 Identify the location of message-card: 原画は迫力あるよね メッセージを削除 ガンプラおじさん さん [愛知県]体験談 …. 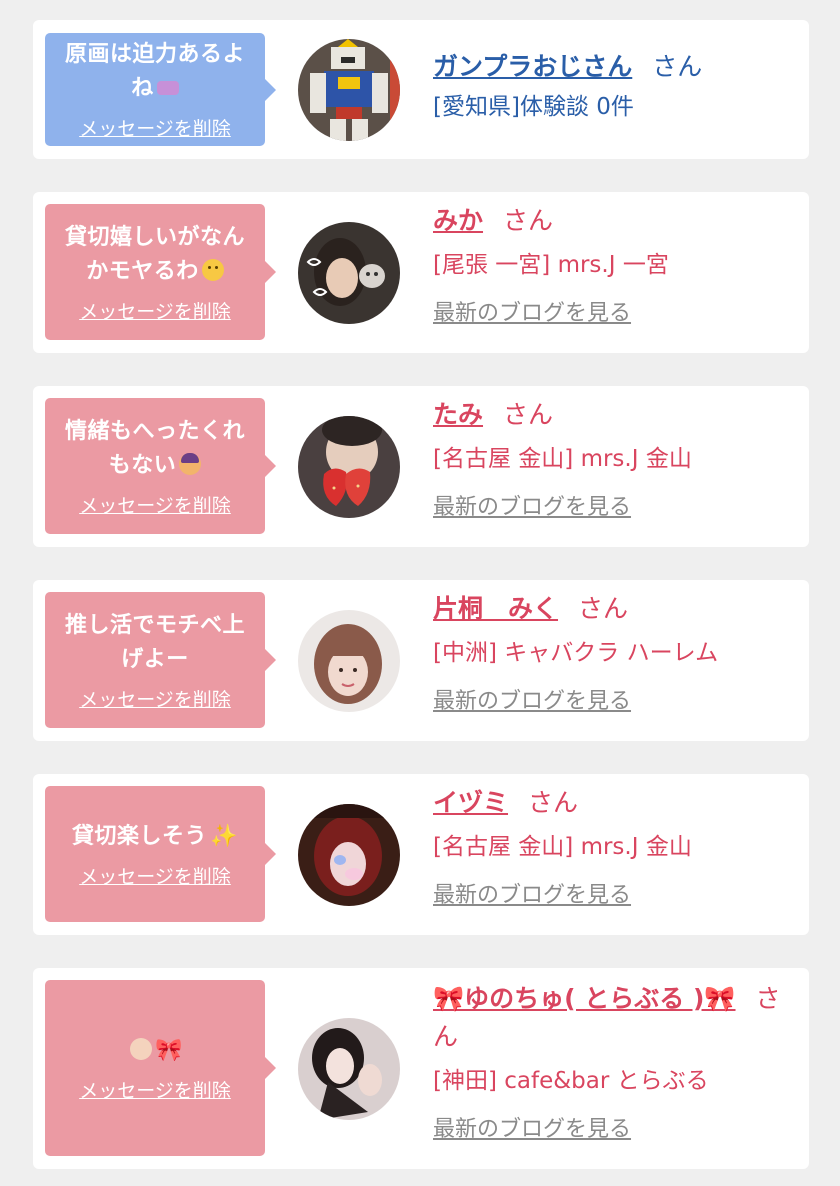
(421, 89).